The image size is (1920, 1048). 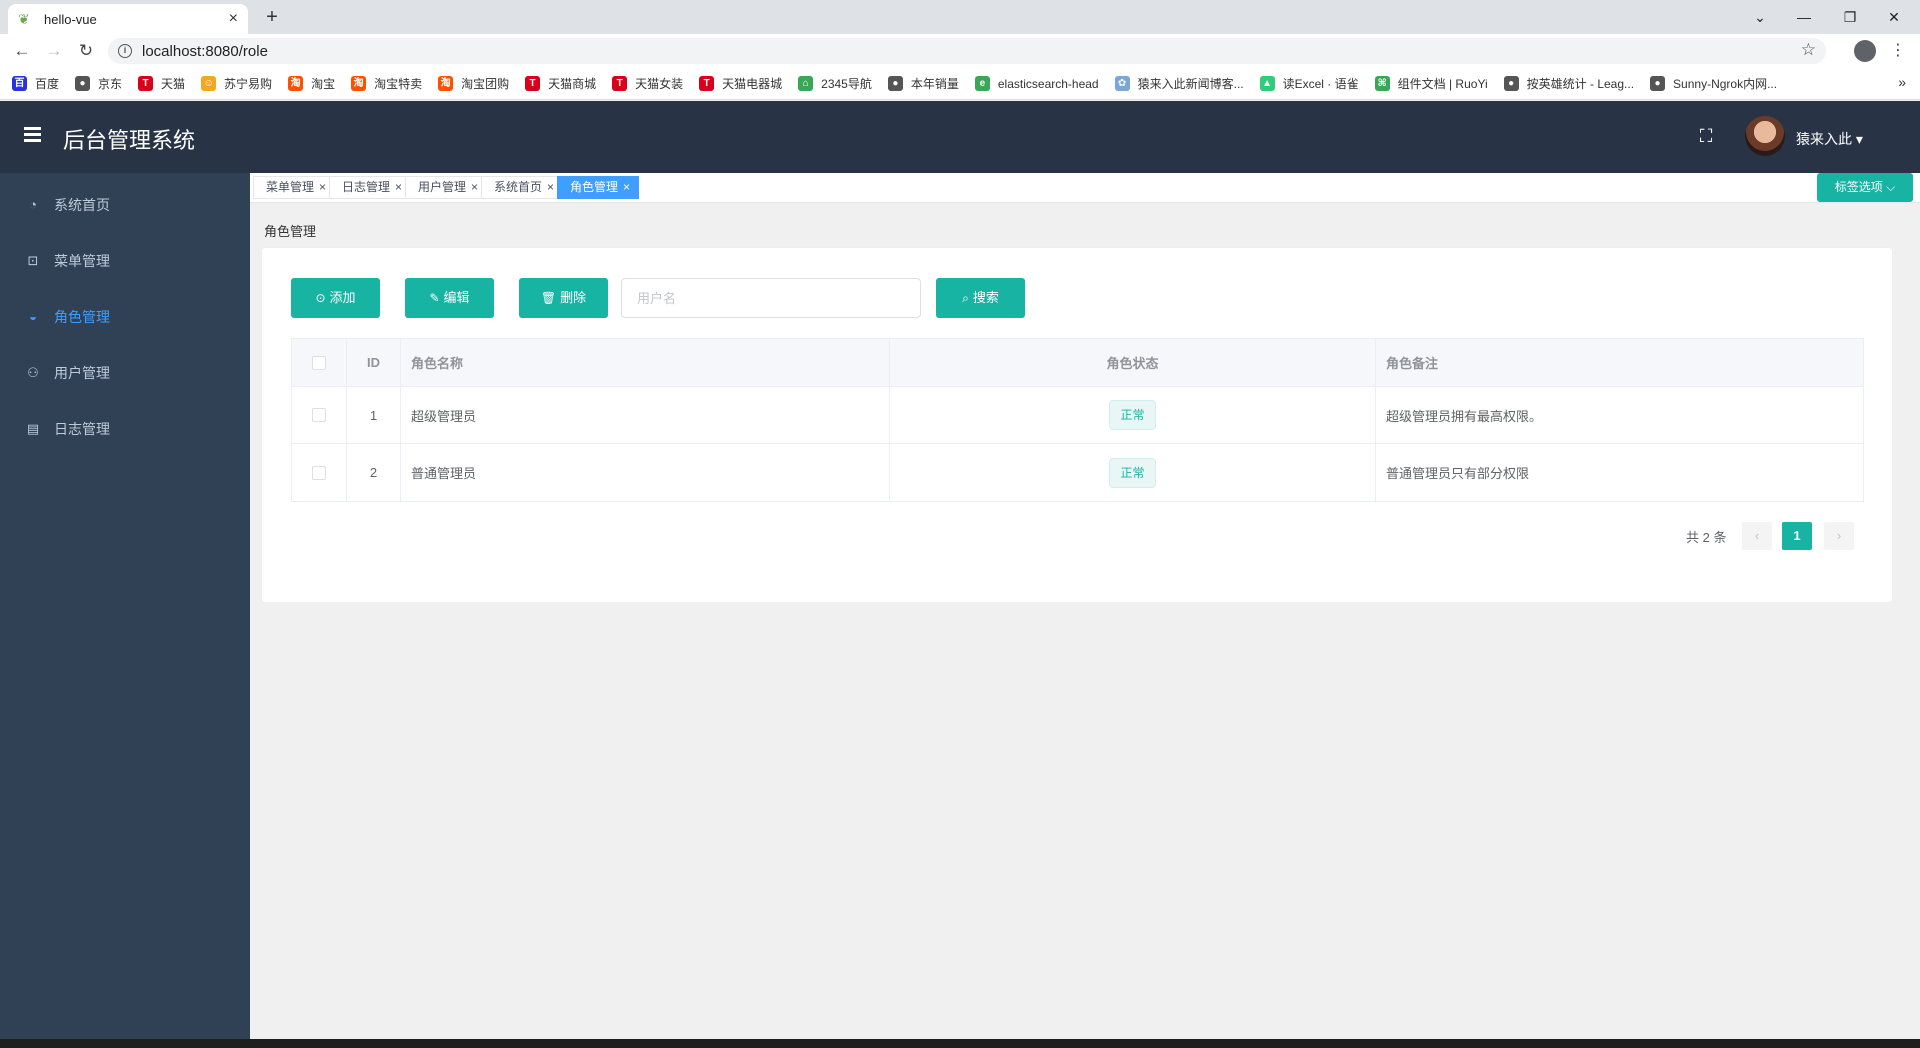 What do you see at coordinates (22, 51) in the screenshot?
I see `back-icon: ←` at bounding box center [22, 51].